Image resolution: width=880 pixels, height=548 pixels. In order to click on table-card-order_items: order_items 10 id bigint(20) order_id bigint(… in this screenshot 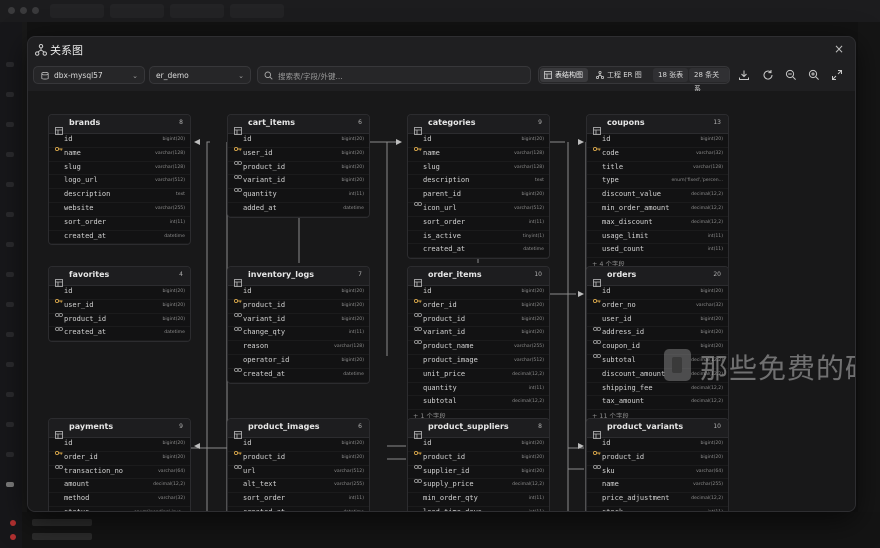, I will do `click(478, 345)`.